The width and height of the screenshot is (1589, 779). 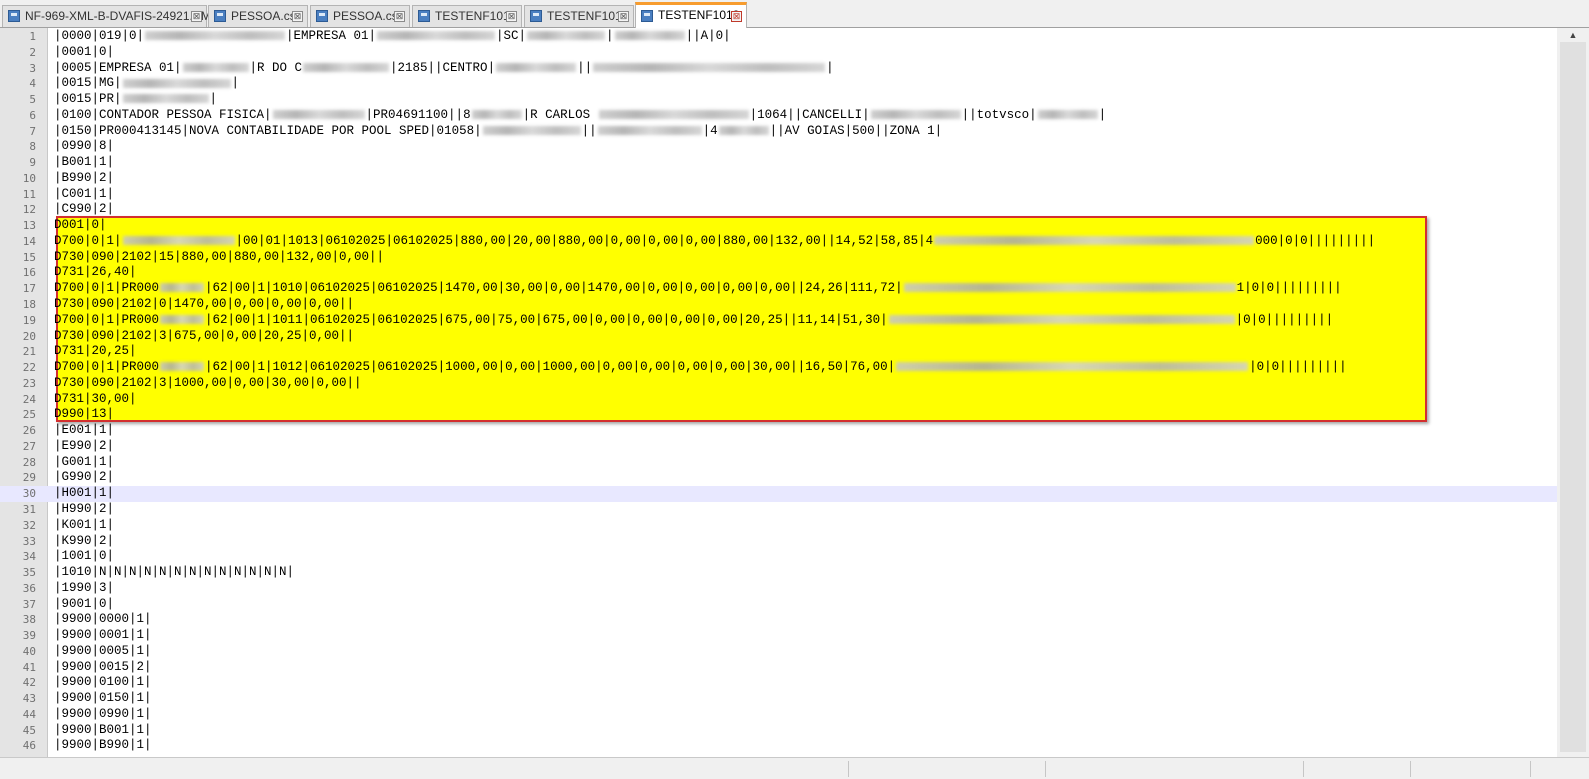 What do you see at coordinates (110, 16) in the screenshot?
I see `tab-nf-969-xml: NF-969-XML-B-DVAFIS-24921.XML ⊠` at bounding box center [110, 16].